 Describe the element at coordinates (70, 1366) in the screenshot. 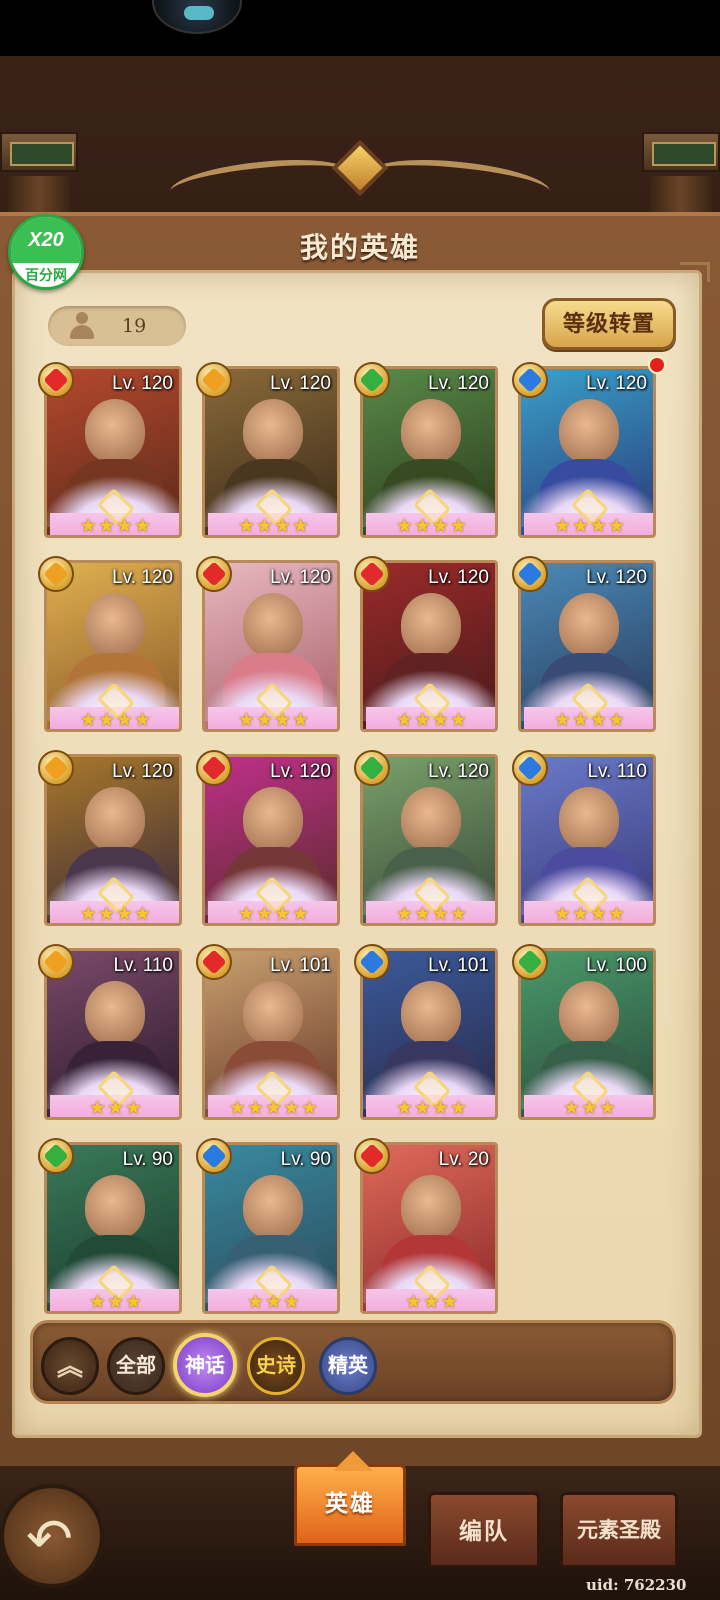

I see `collapse-button: ︽` at that location.